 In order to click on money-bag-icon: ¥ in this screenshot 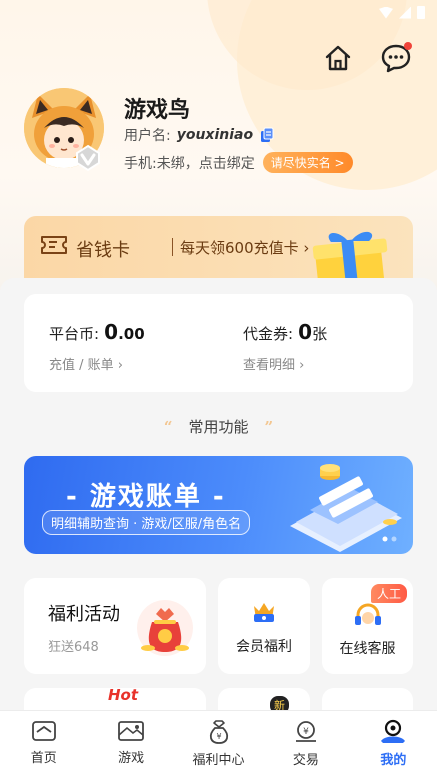, I will do `click(218, 732)`.